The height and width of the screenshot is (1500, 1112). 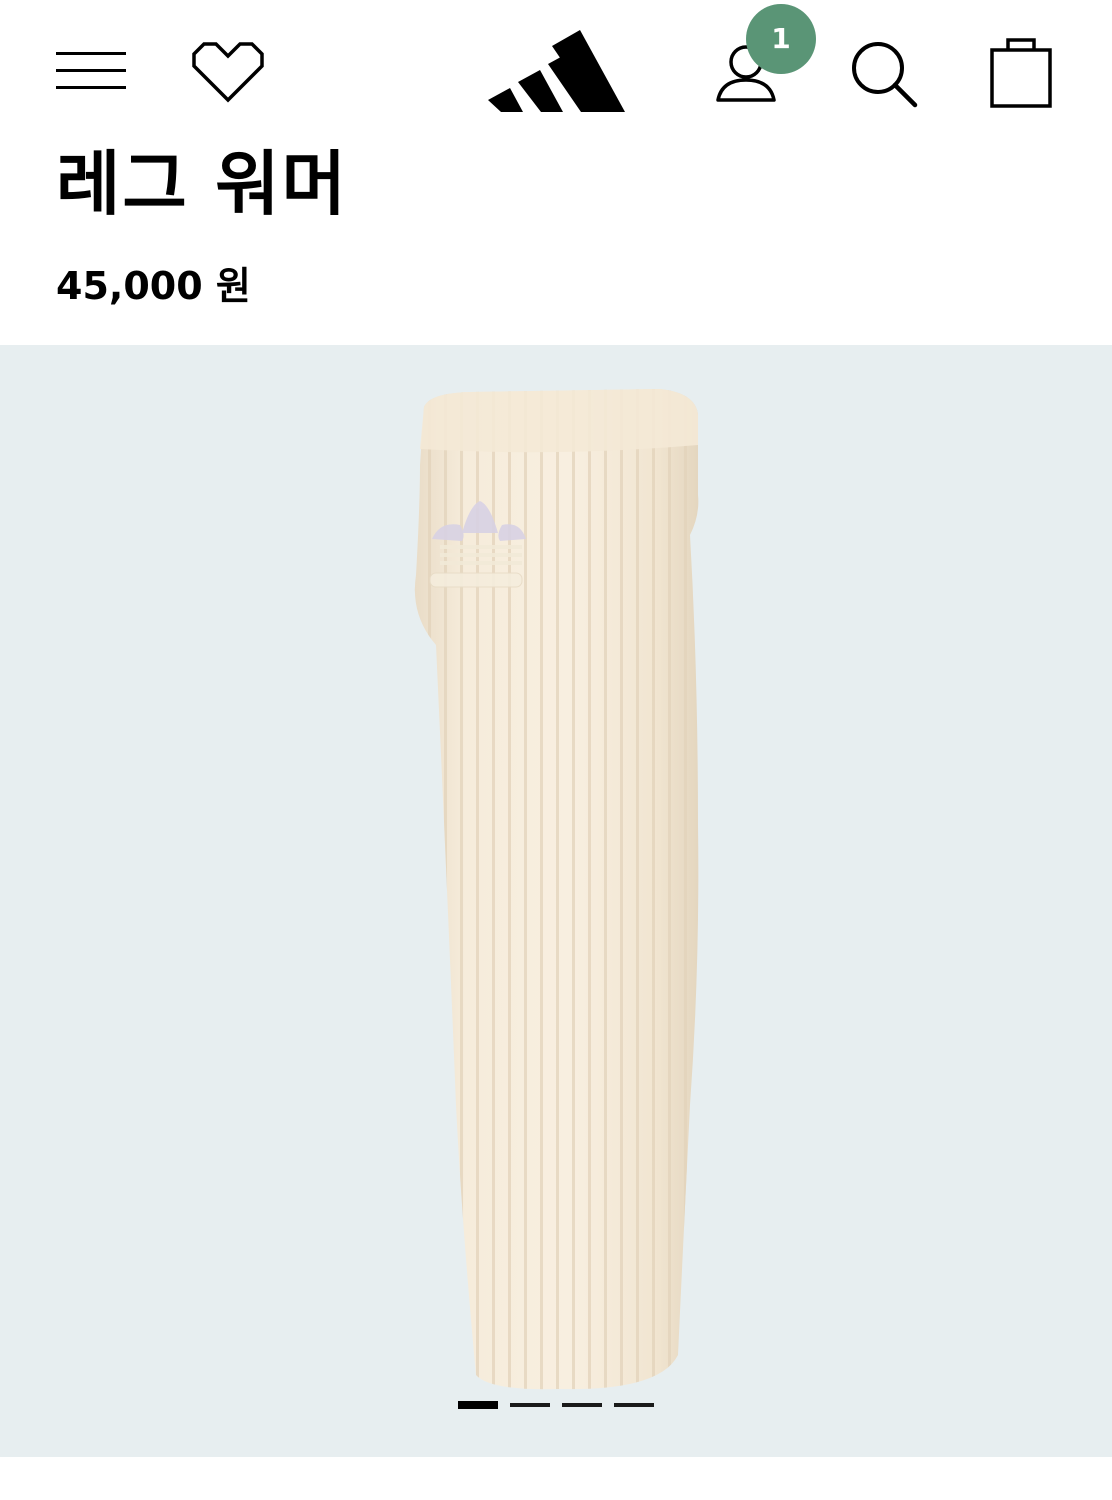 What do you see at coordinates (884, 74) in the screenshot?
I see `search-icon` at bounding box center [884, 74].